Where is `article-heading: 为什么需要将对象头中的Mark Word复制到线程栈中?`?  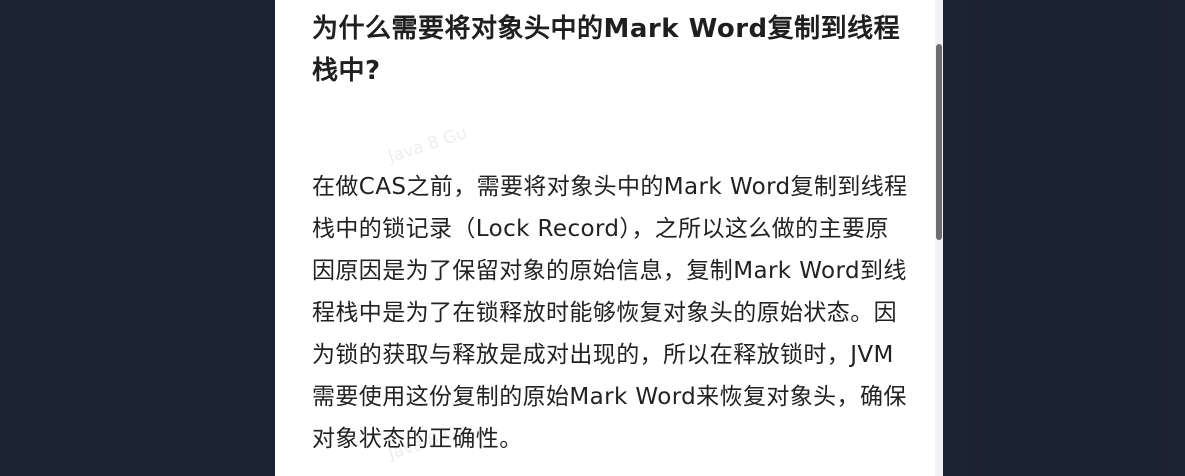
article-heading: 为什么需要将对象头中的Mark Word复制到线程栈中? is located at coordinates (606, 50).